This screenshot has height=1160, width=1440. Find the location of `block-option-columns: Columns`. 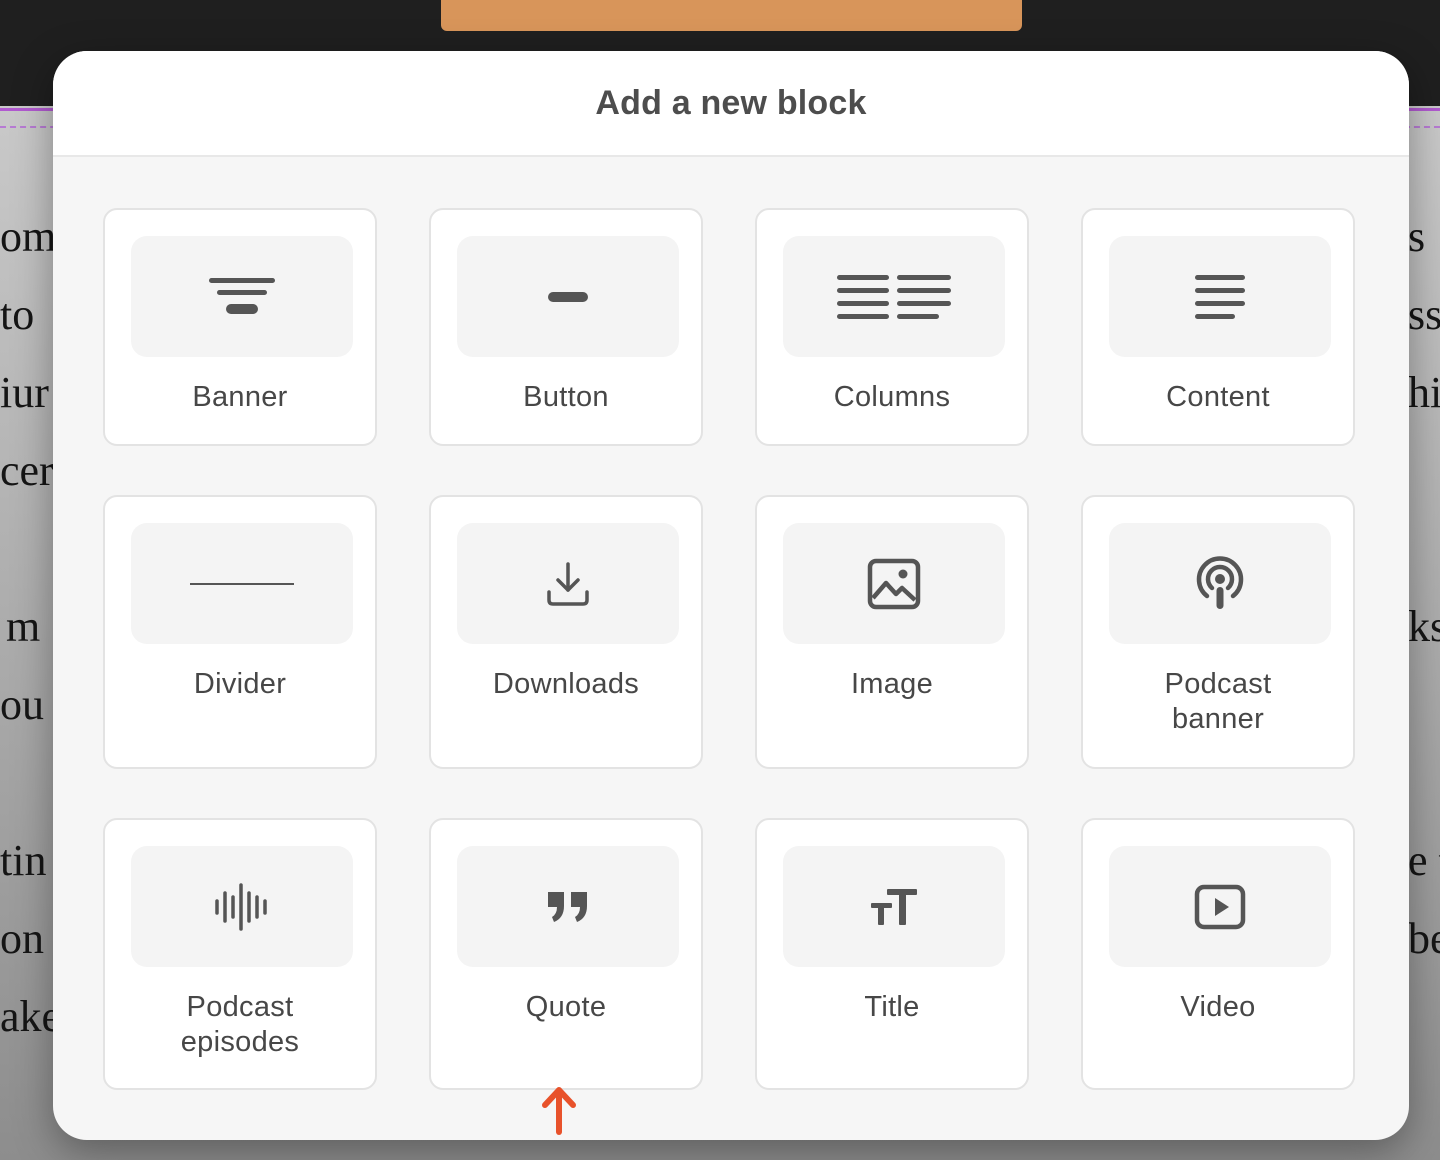

block-option-columns: Columns is located at coordinates (892, 327).